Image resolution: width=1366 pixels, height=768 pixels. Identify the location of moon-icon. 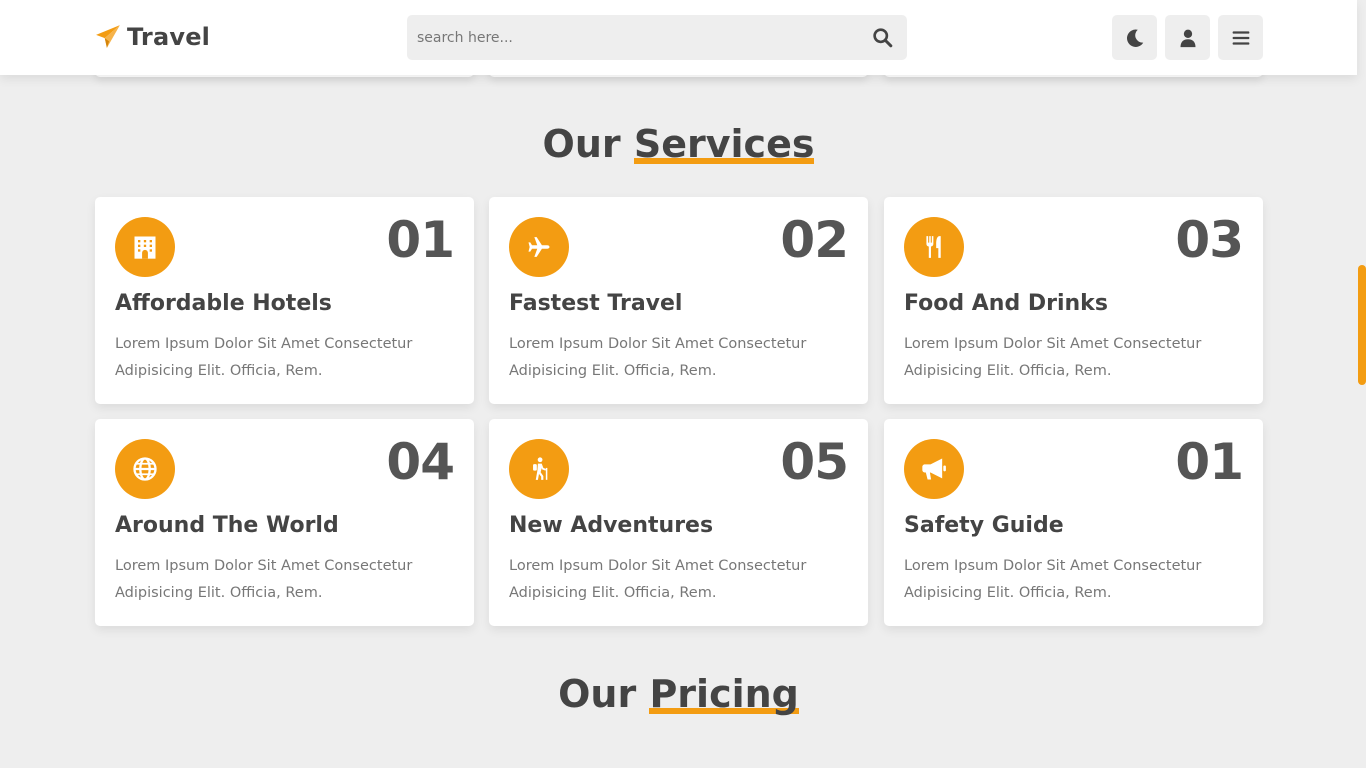
(1134, 38).